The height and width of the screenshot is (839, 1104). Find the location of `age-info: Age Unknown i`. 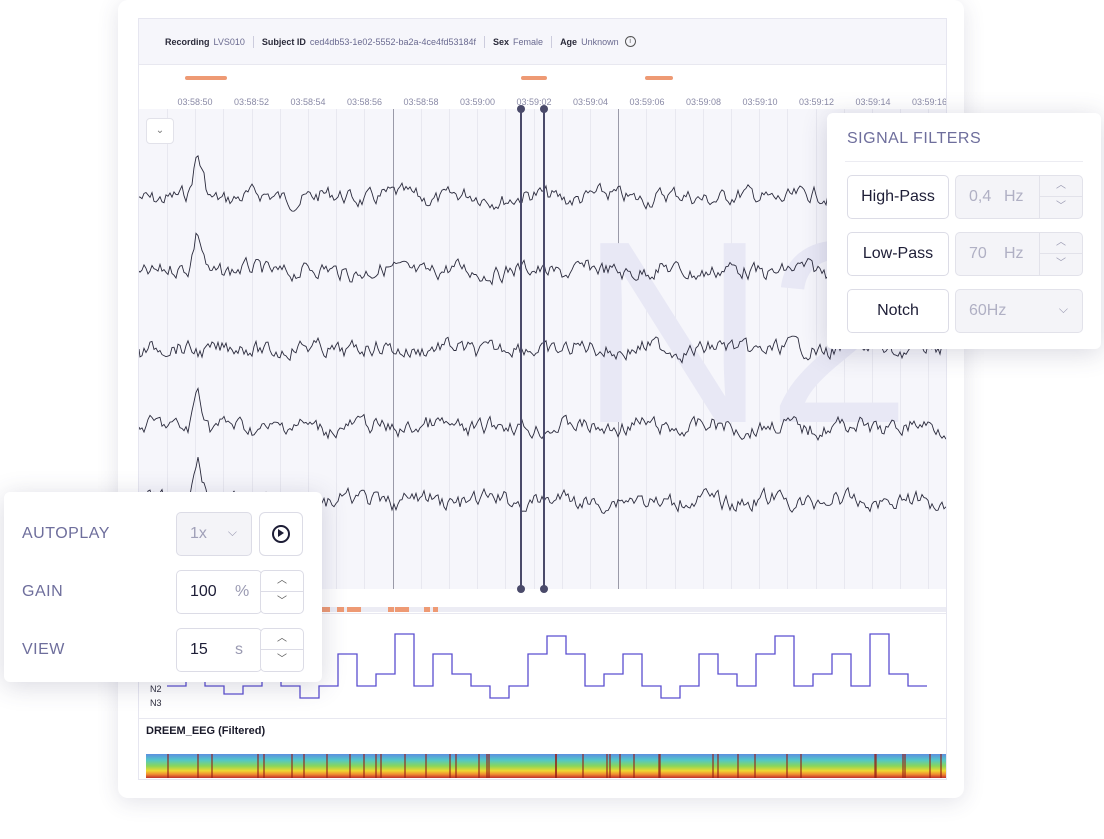

age-info: Age Unknown i is located at coordinates (598, 41).